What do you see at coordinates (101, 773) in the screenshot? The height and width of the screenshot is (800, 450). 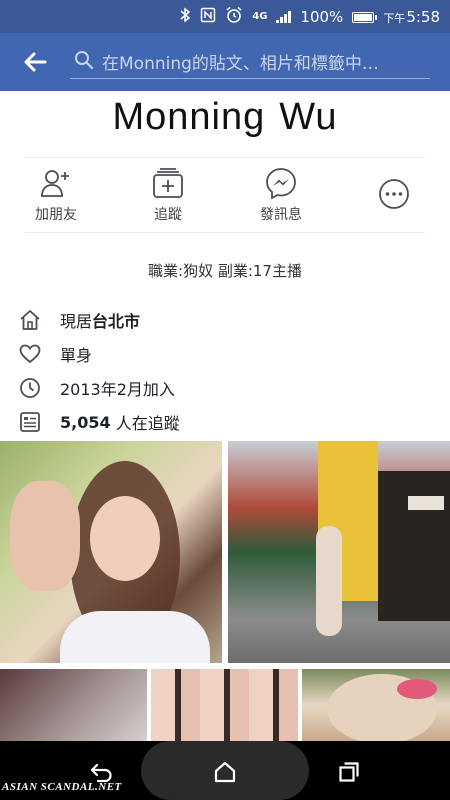 I see `nav-back-icon` at bounding box center [101, 773].